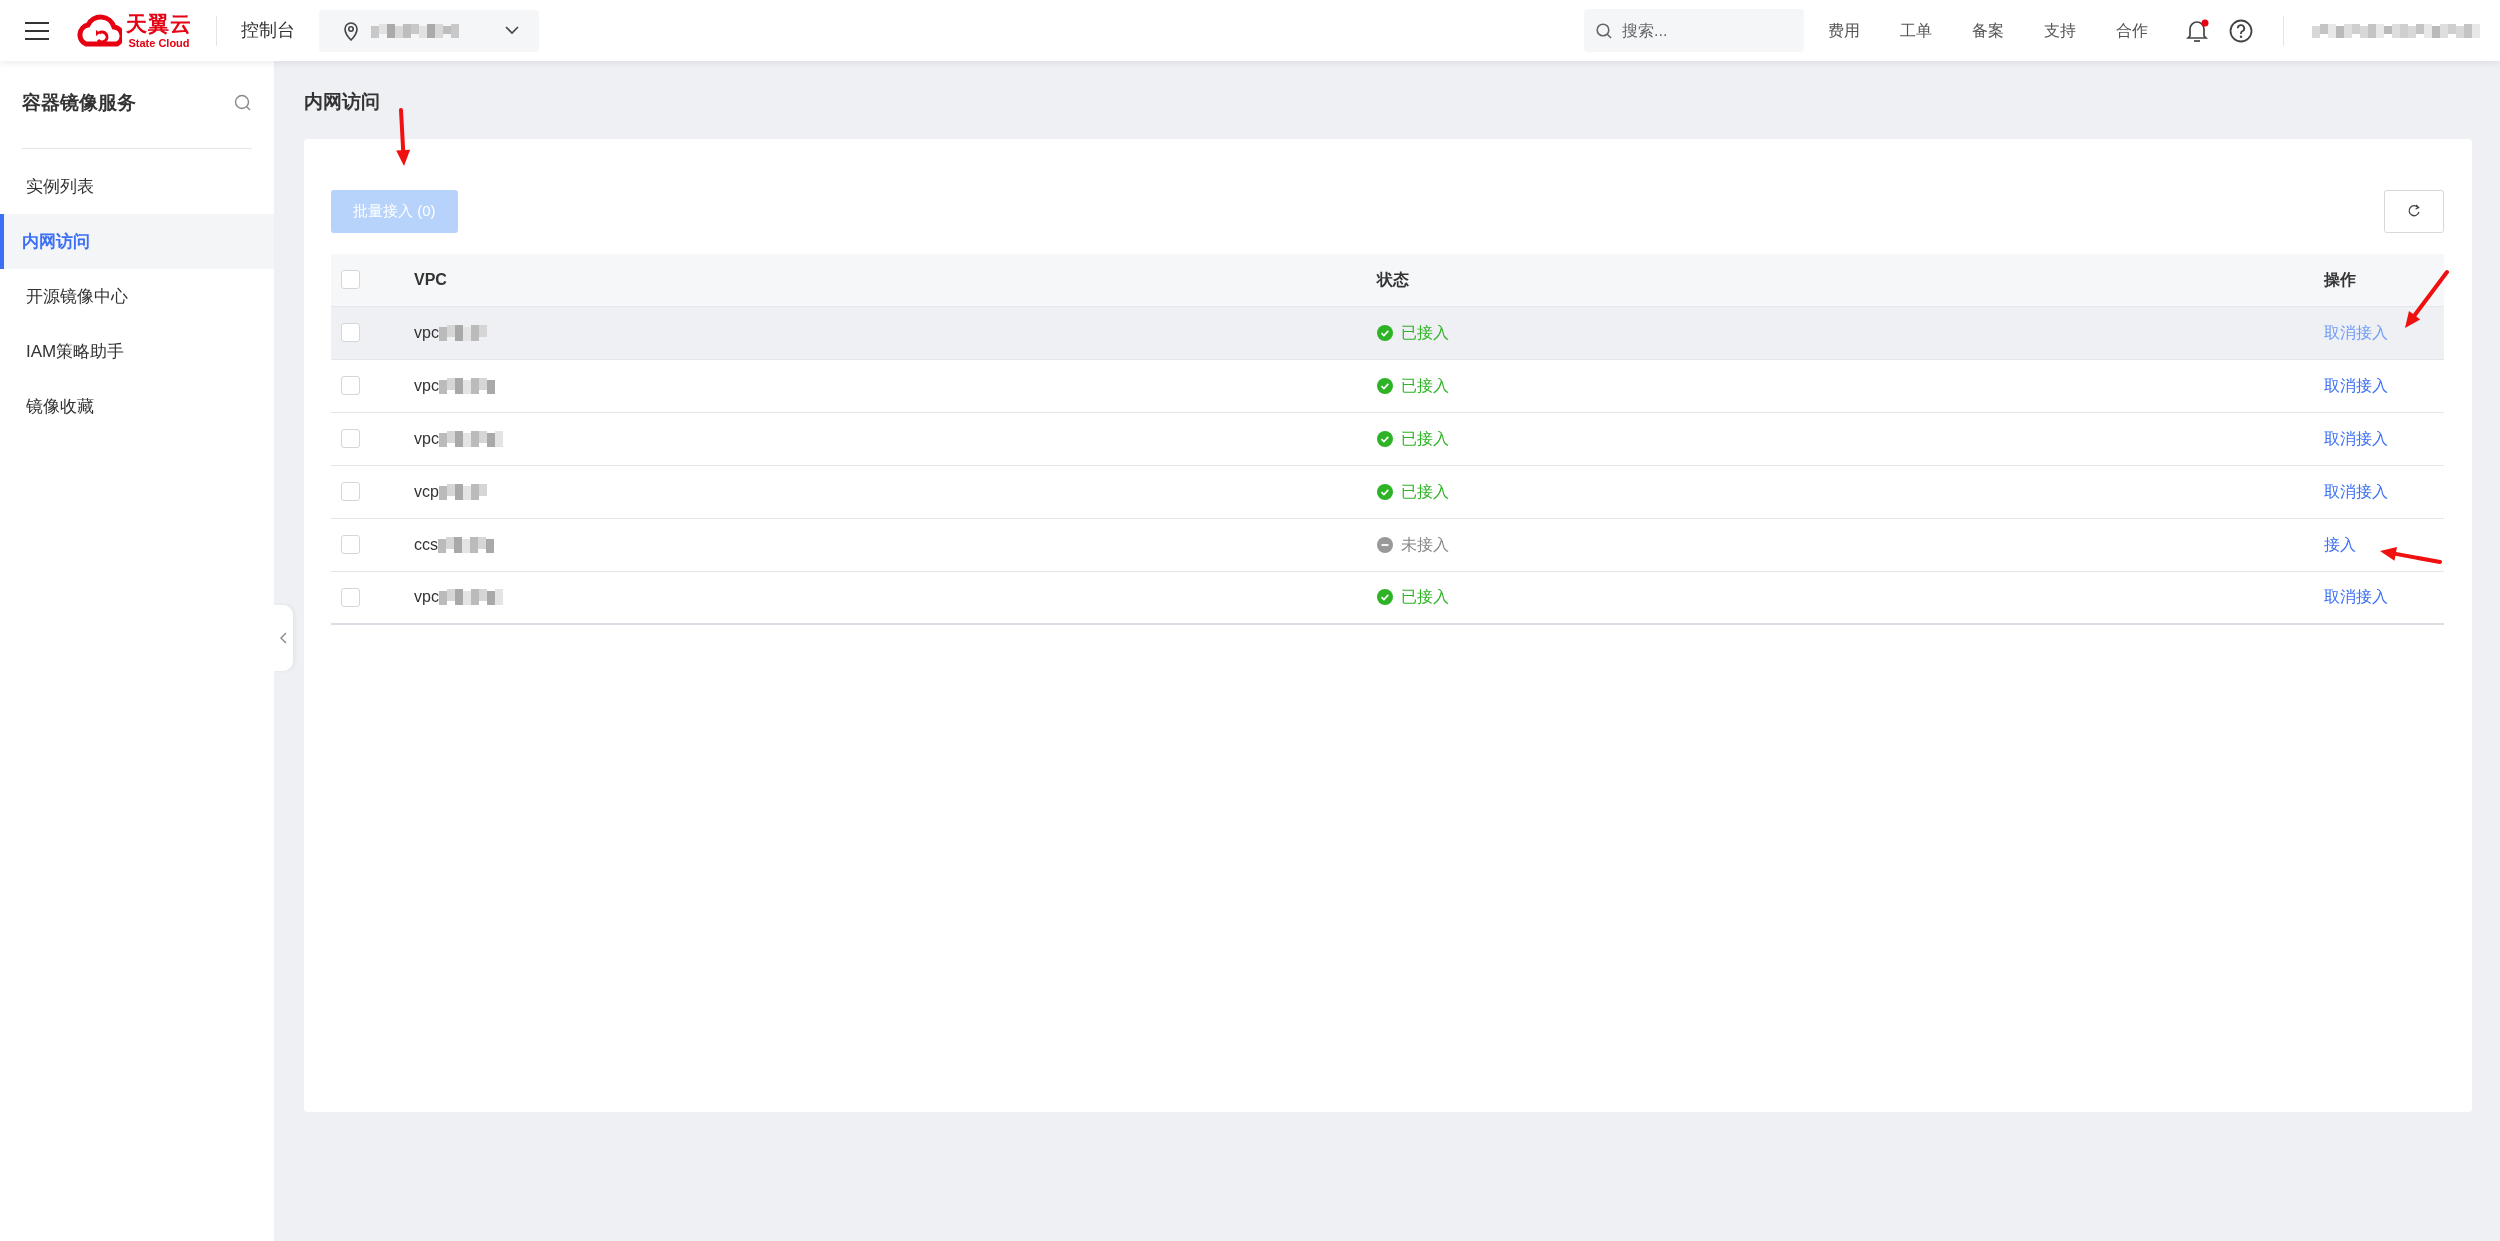 The height and width of the screenshot is (1241, 2500). What do you see at coordinates (342, 102) in the screenshot?
I see `page-title: 内网访问` at bounding box center [342, 102].